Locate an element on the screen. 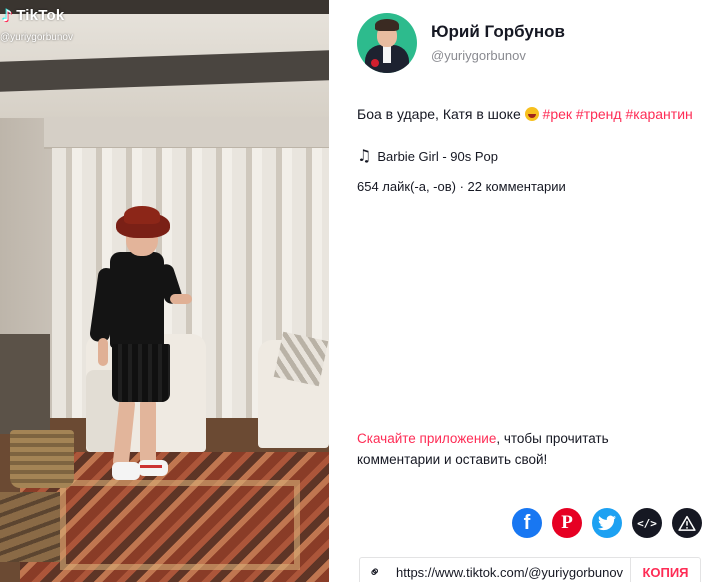  hashtag-link: #рек is located at coordinates (557, 114).